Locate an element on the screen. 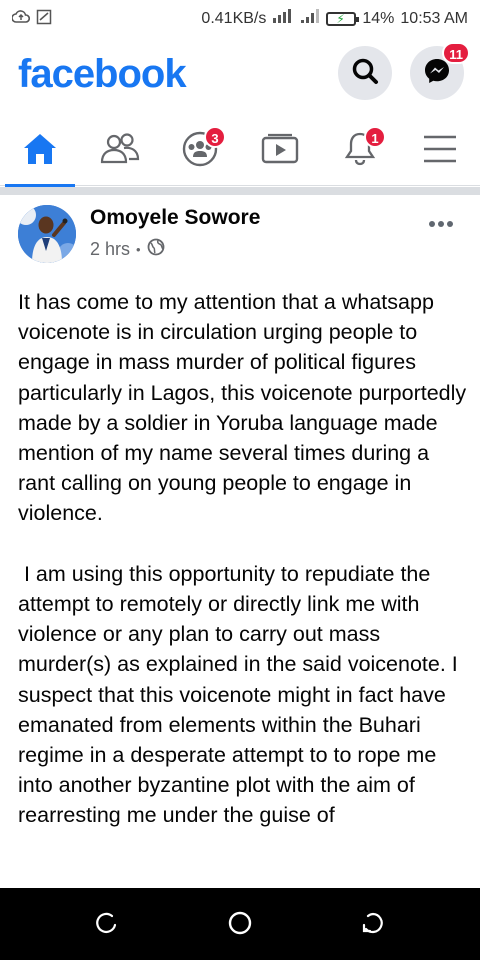 This screenshot has width=480, height=960. notifications-badge: 1 is located at coordinates (375, 137).